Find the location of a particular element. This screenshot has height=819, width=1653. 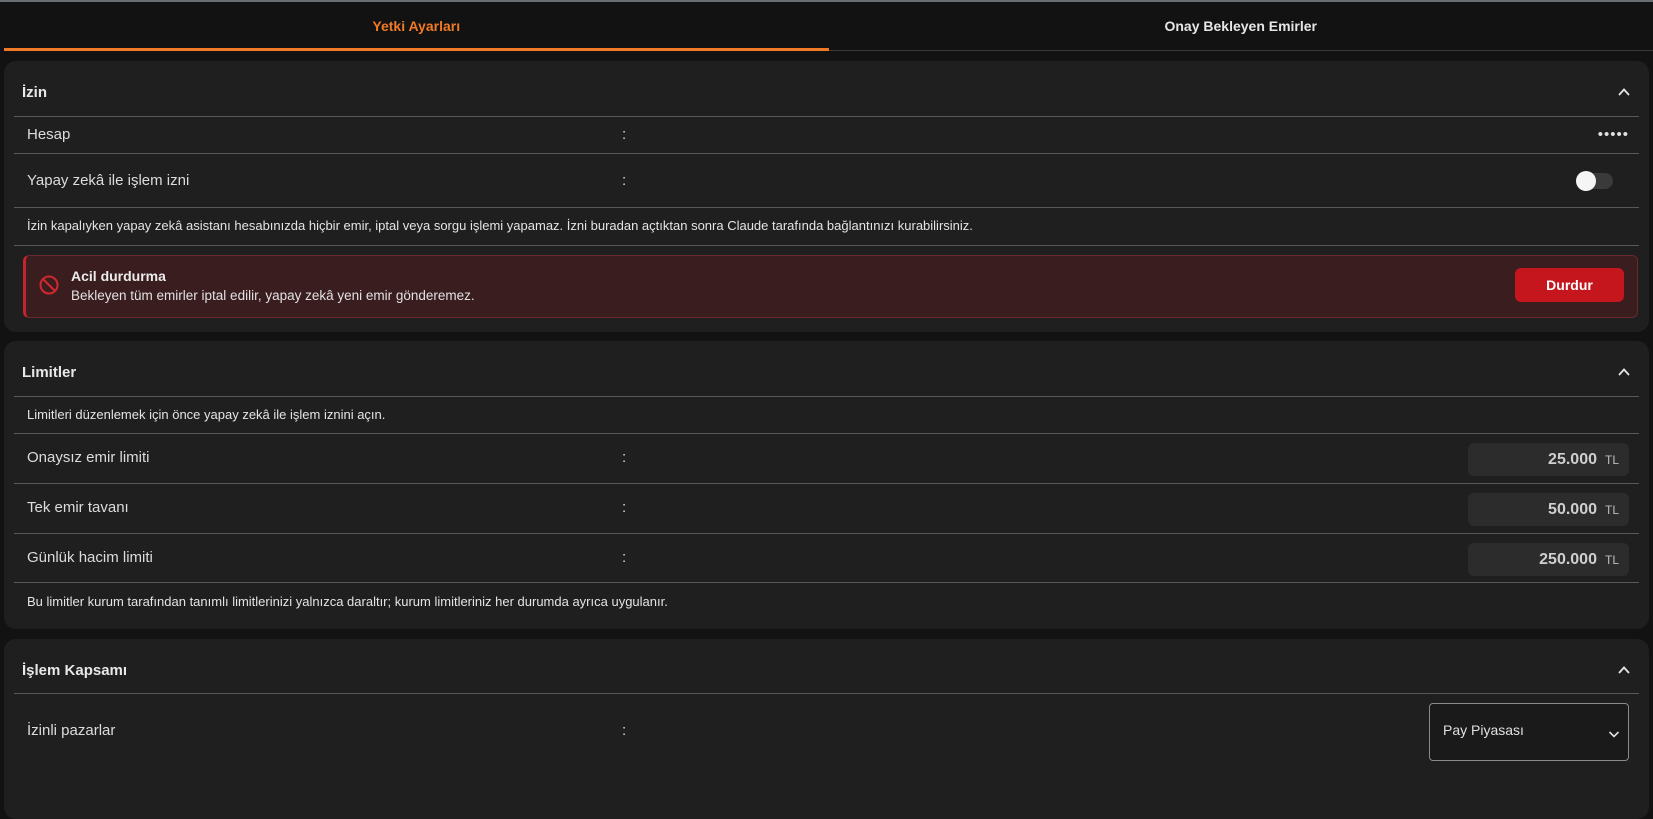

limit-label: Günlük hacim limiti is located at coordinates (90, 557).